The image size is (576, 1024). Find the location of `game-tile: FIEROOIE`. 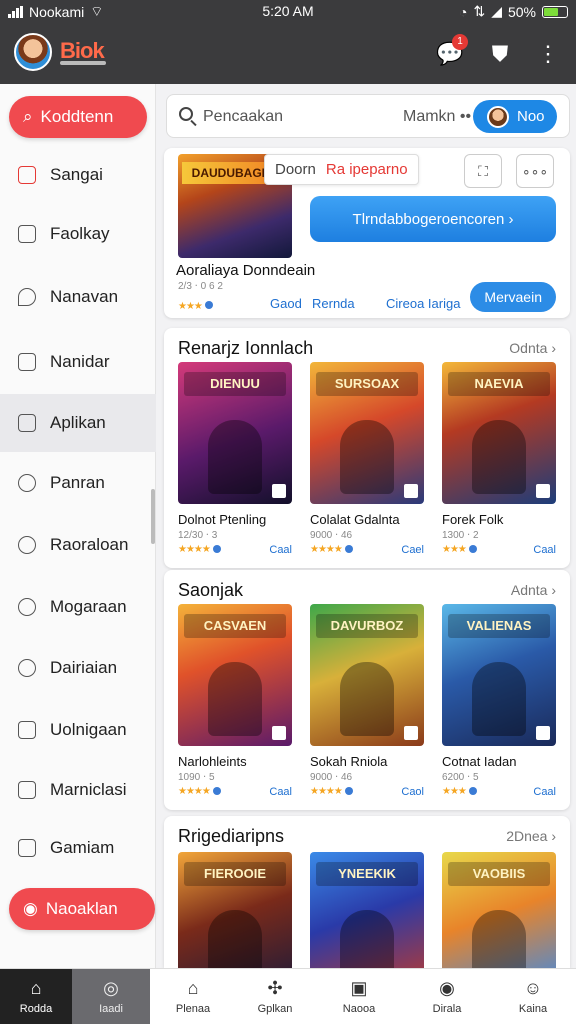

game-tile: FIEROOIE is located at coordinates (235, 910).